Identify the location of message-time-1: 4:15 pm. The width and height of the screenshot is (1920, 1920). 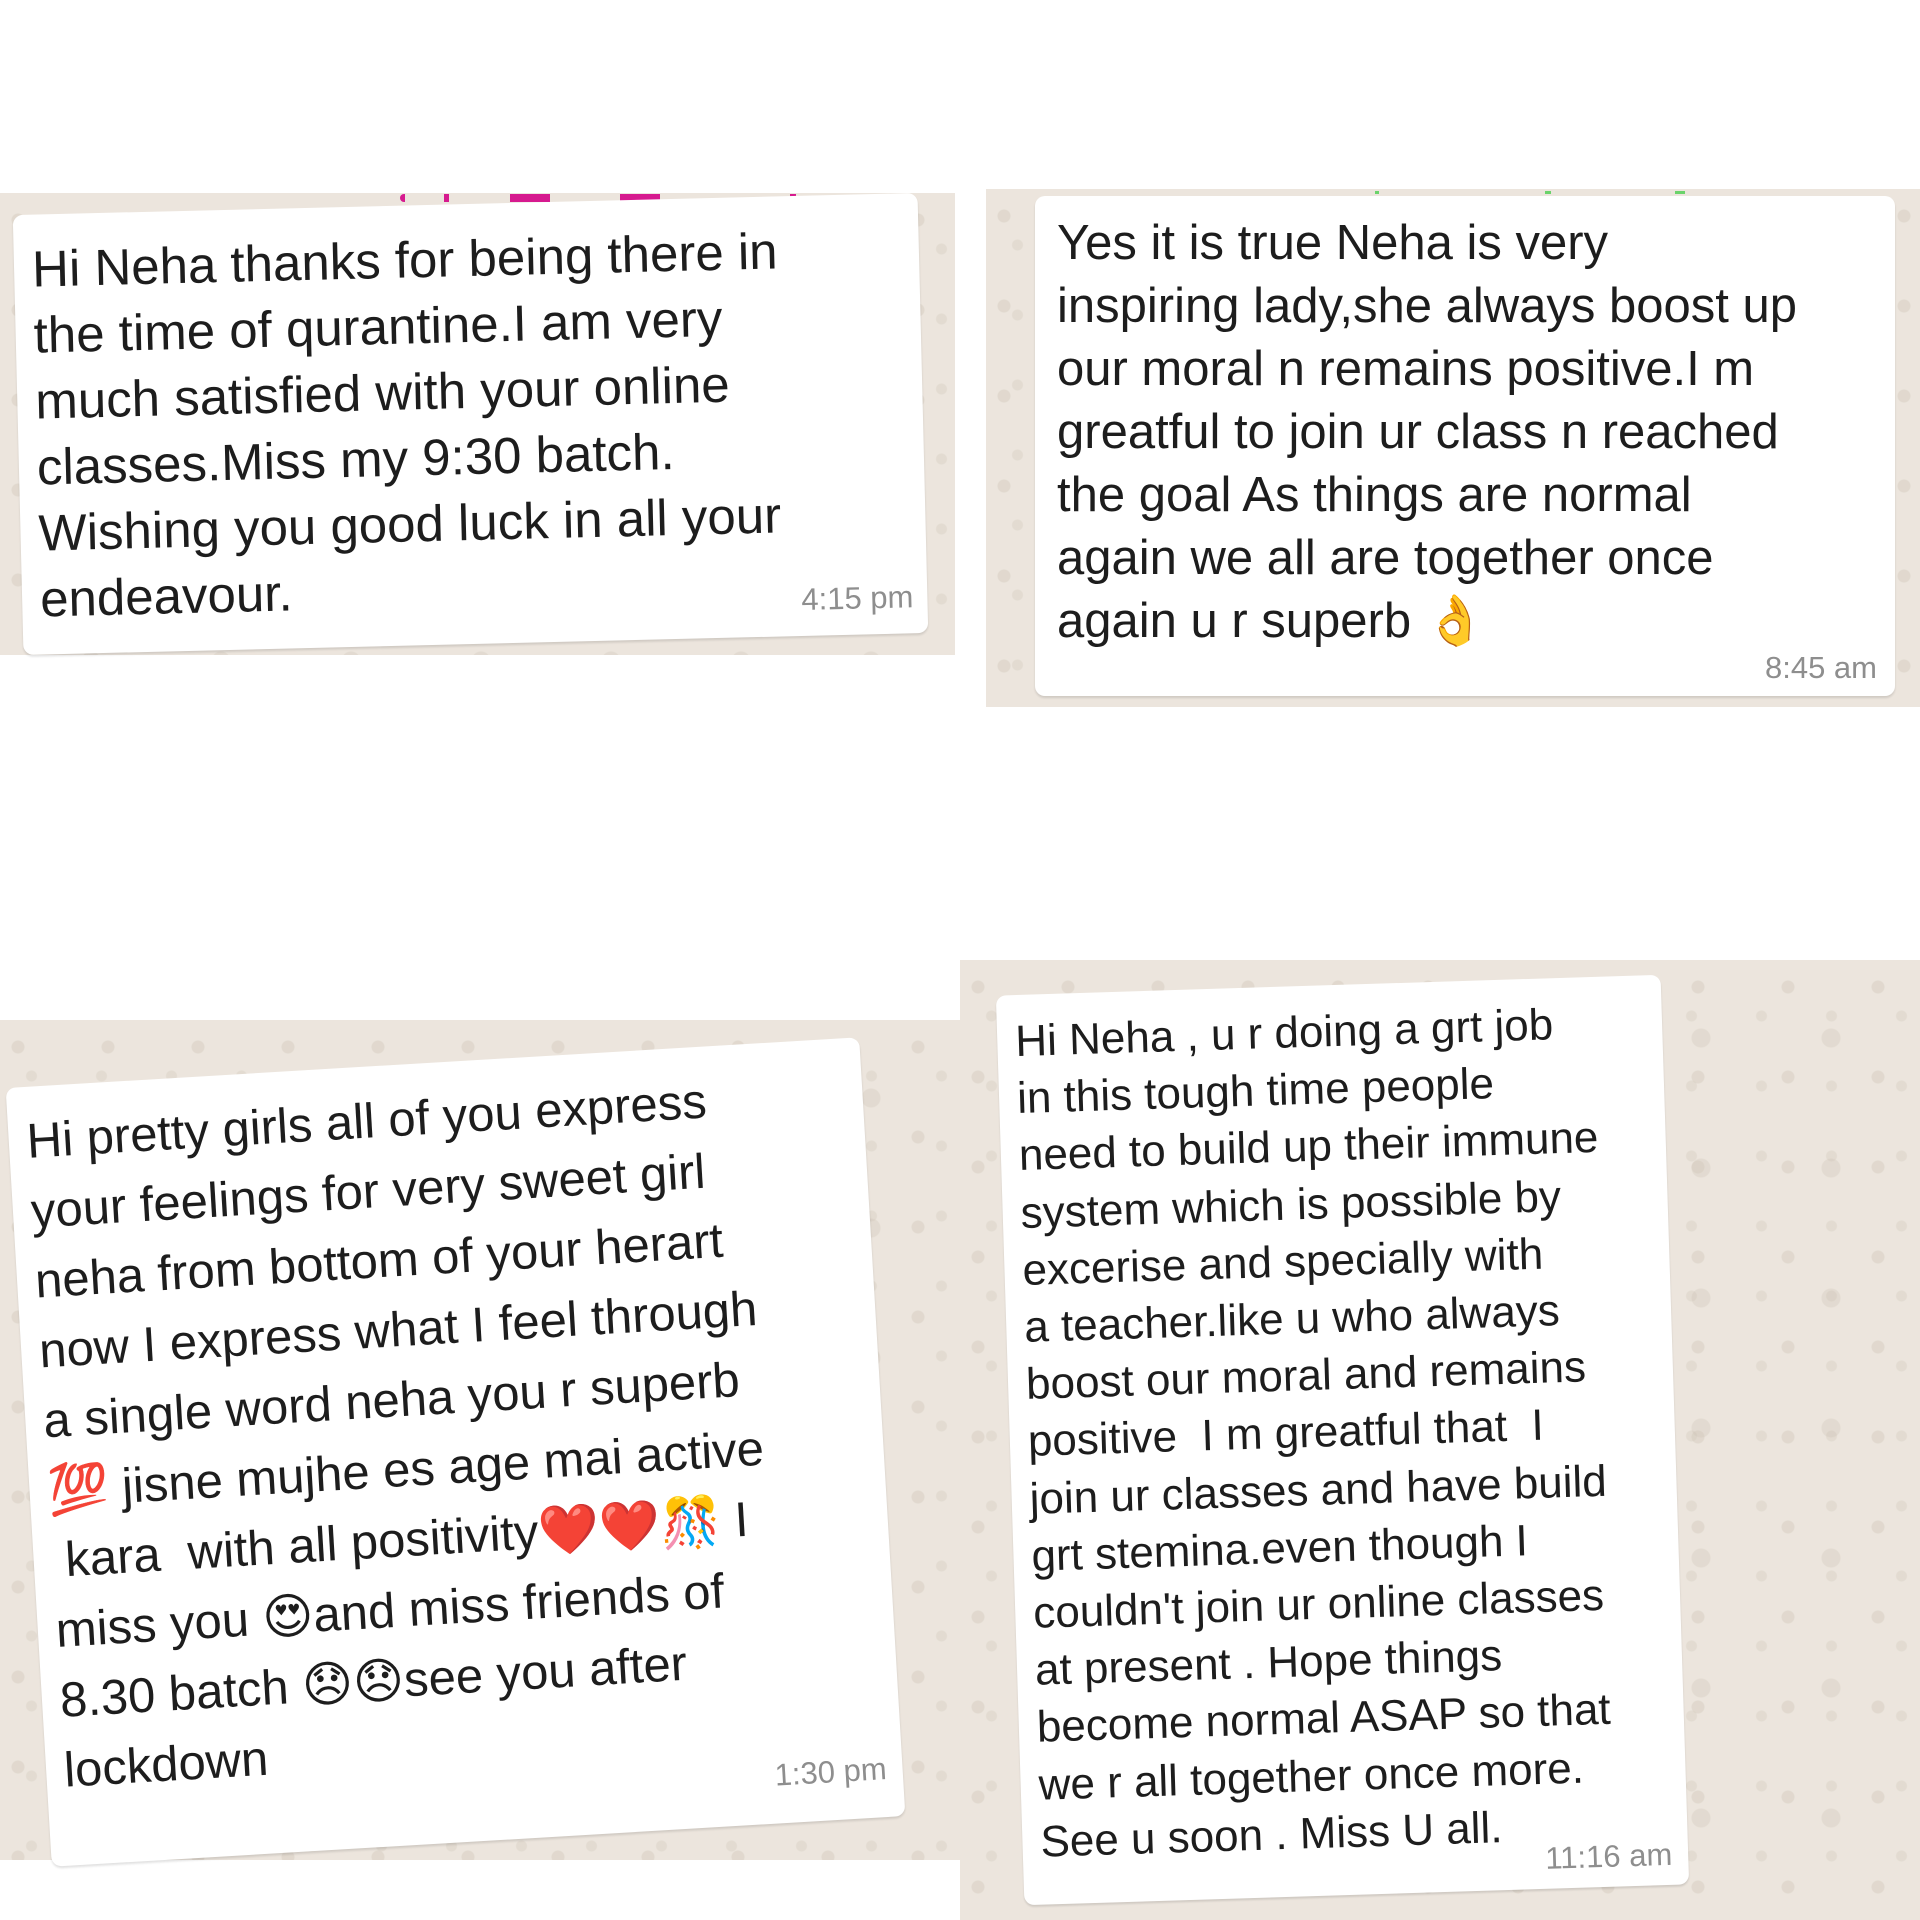
(857, 598).